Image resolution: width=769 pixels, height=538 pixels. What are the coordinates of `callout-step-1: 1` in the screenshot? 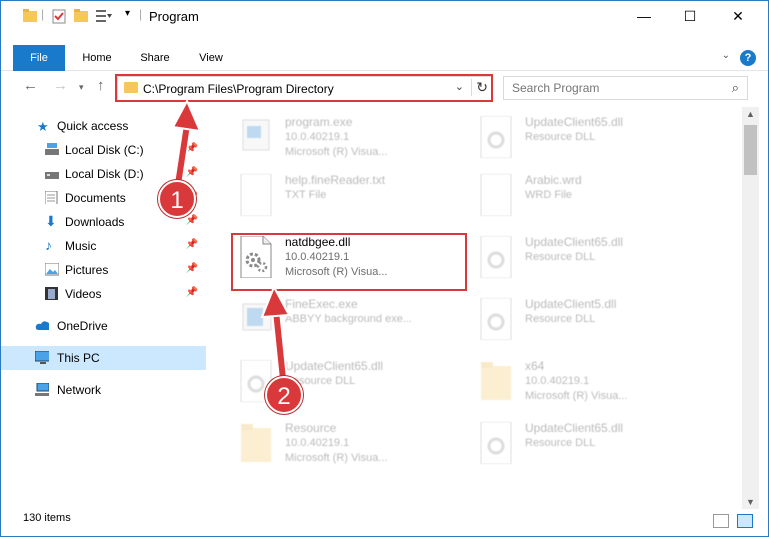 It's located at (177, 199).